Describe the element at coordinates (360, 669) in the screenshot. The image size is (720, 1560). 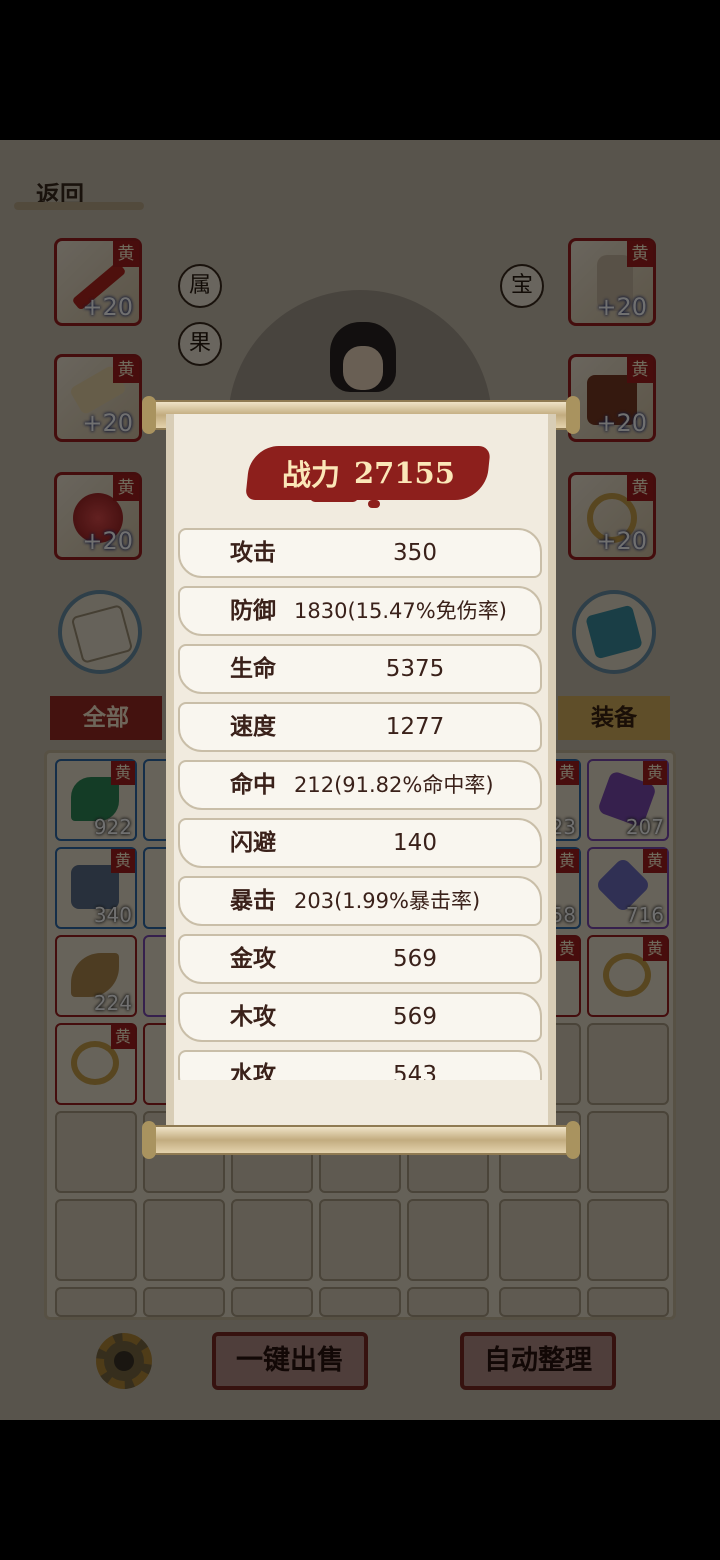
I see `stat-row-hp: 生命 5375` at that location.